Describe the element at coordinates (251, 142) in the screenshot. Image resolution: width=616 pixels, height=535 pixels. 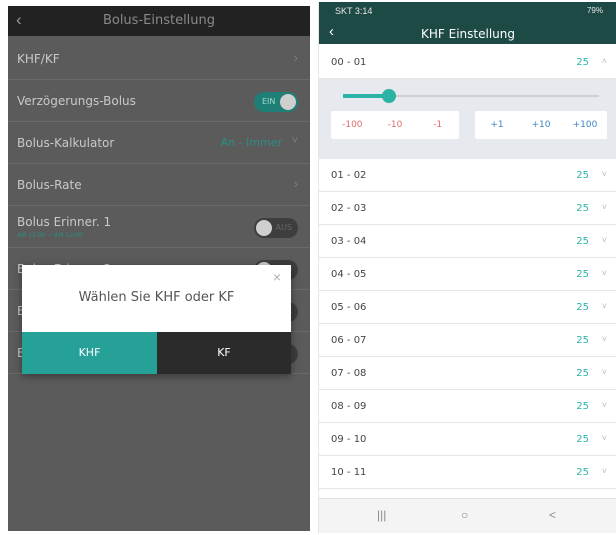
I see `settings-row-value: An - Immer` at that location.